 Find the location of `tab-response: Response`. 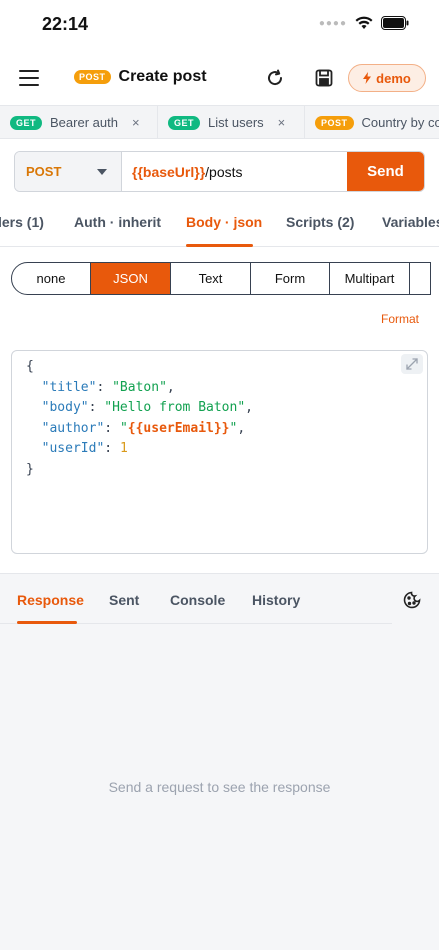

tab-response: Response is located at coordinates (50, 600).